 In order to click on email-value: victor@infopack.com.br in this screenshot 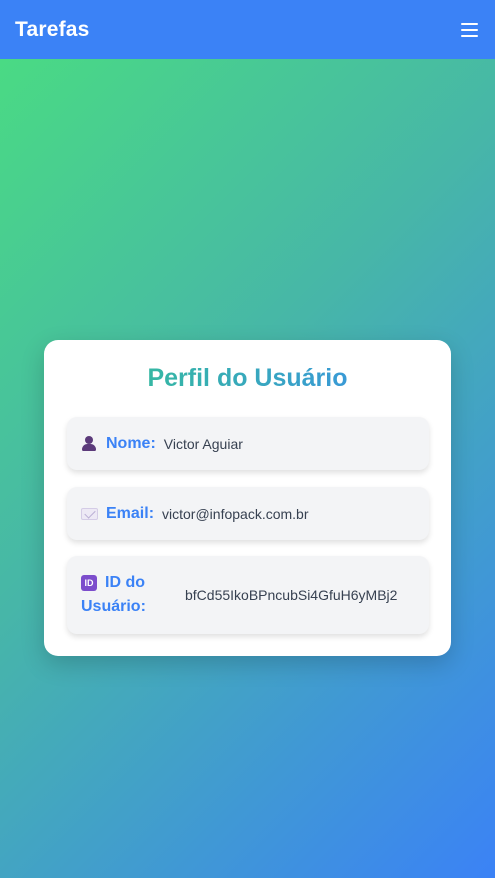, I will do `click(235, 513)`.